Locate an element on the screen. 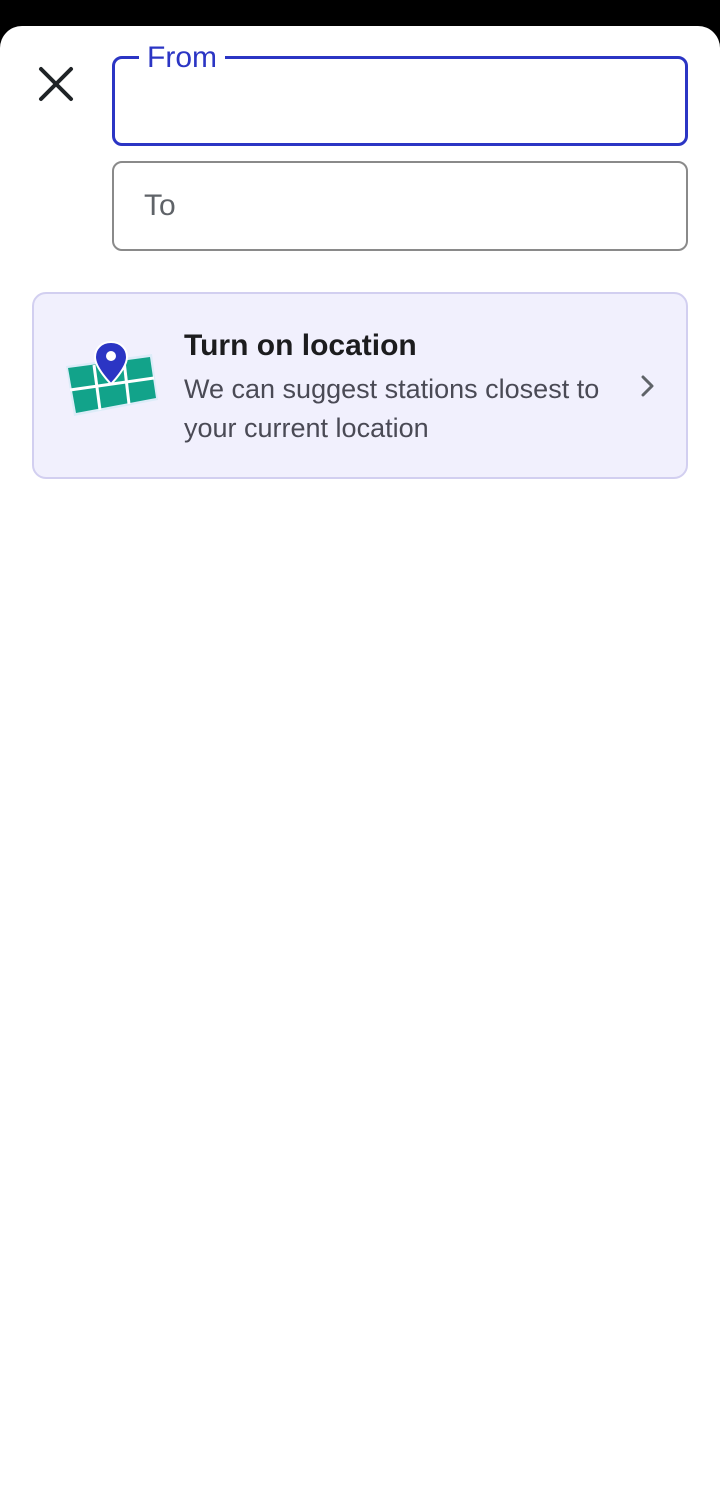  from-field: From is located at coordinates (400, 93).